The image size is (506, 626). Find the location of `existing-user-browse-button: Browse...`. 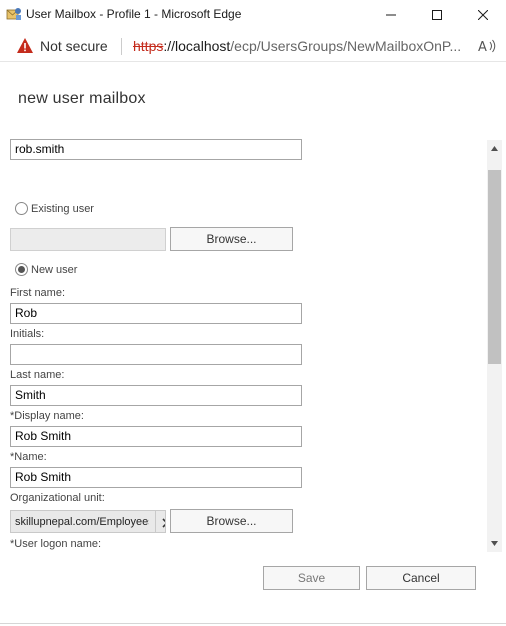

existing-user-browse-button: Browse... is located at coordinates (231, 239).